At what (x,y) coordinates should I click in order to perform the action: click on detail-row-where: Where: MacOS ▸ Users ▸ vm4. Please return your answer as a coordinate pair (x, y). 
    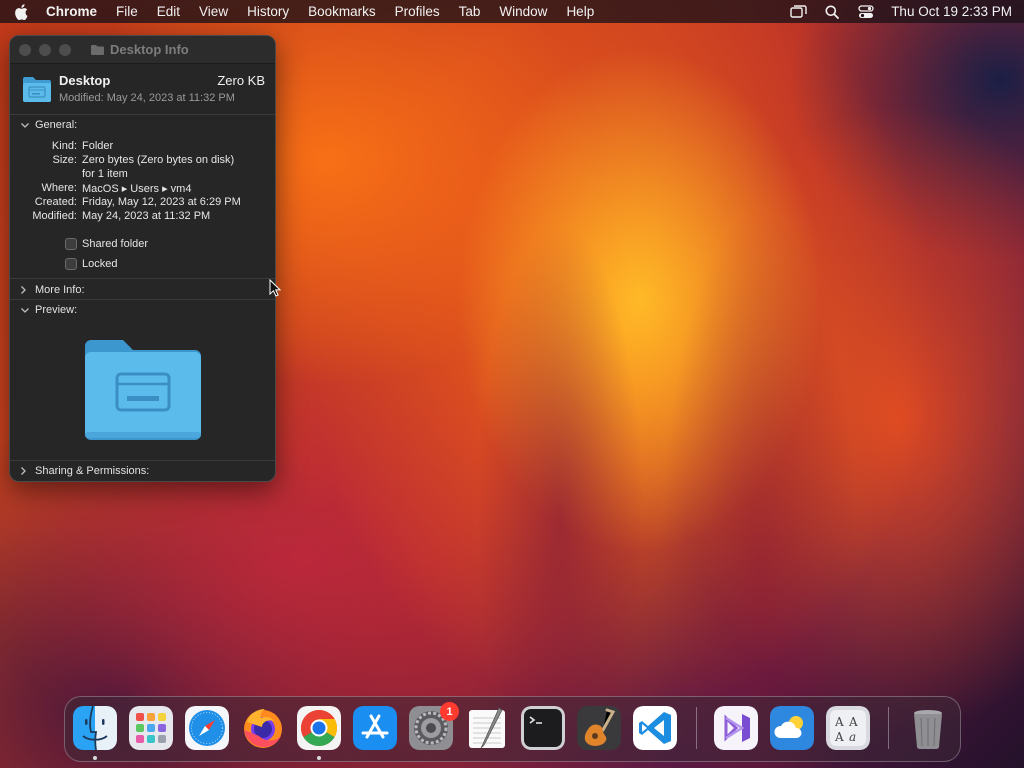
    Looking at the image, I should click on (142, 189).